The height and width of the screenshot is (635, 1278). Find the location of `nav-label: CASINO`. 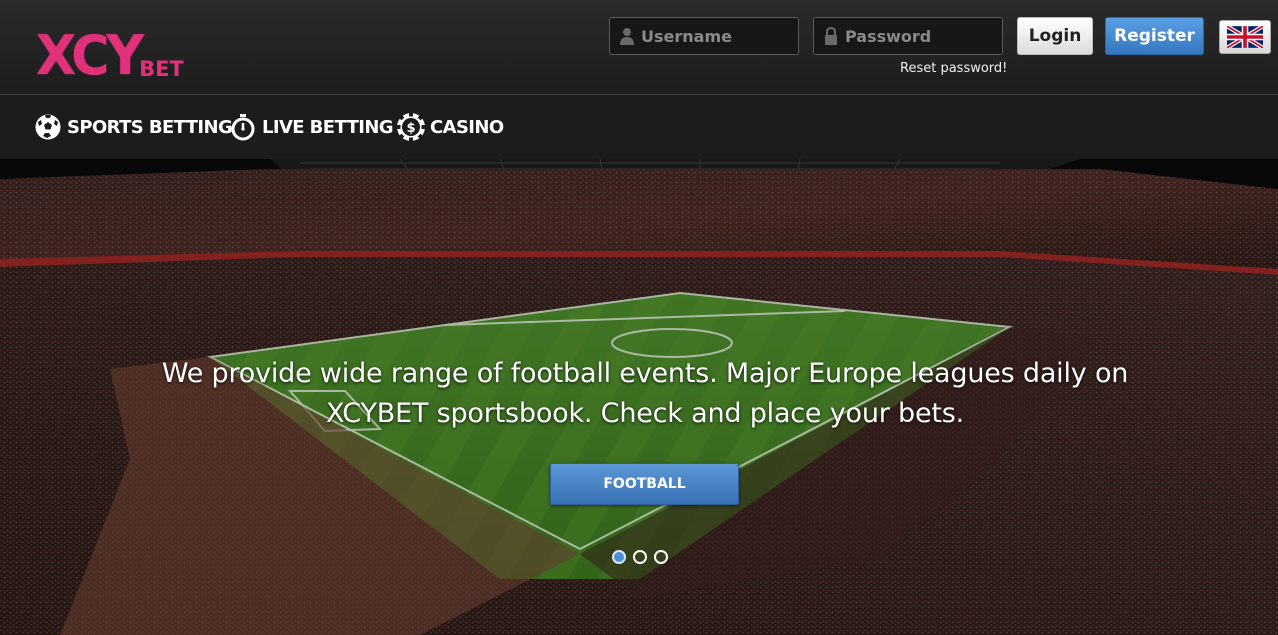

nav-label: CASINO is located at coordinates (467, 127).